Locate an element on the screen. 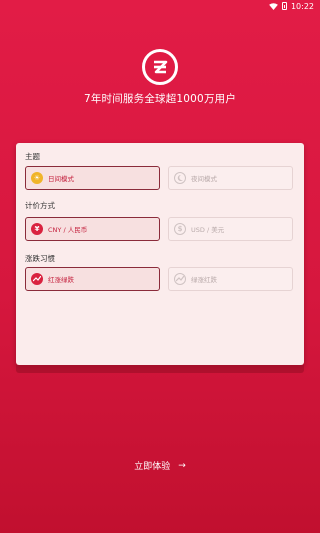  arrow-right-icon: → is located at coordinates (182, 465).